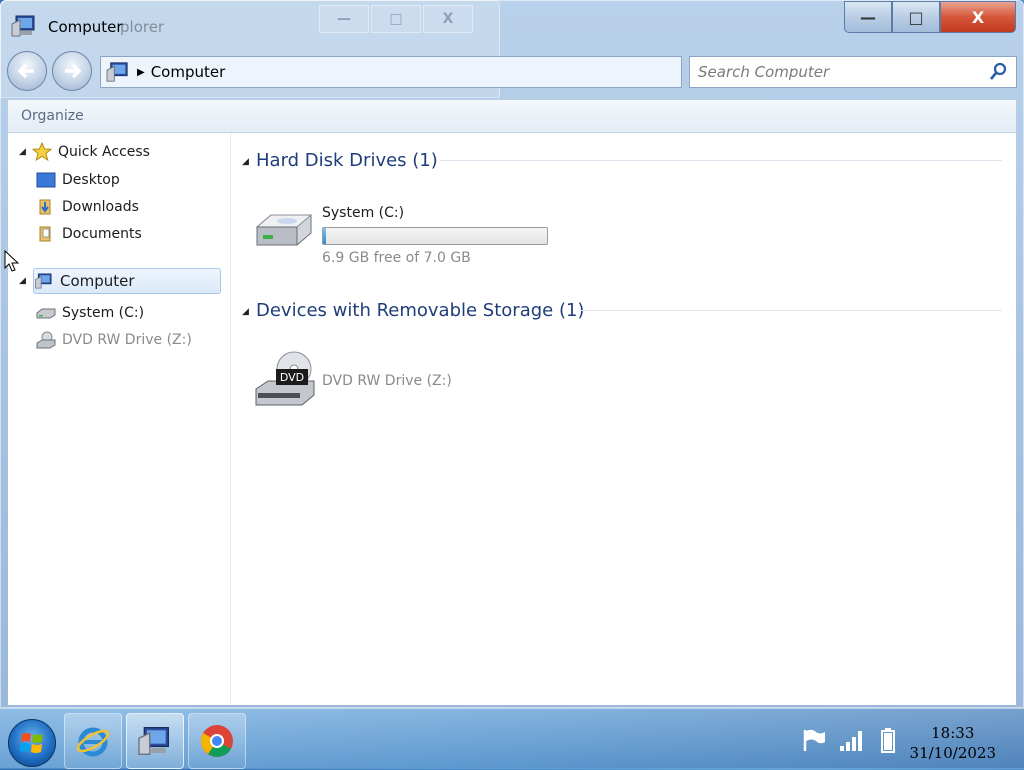 The image size is (1024, 770). I want to click on taskbar-windows-explorer, so click(155, 741).